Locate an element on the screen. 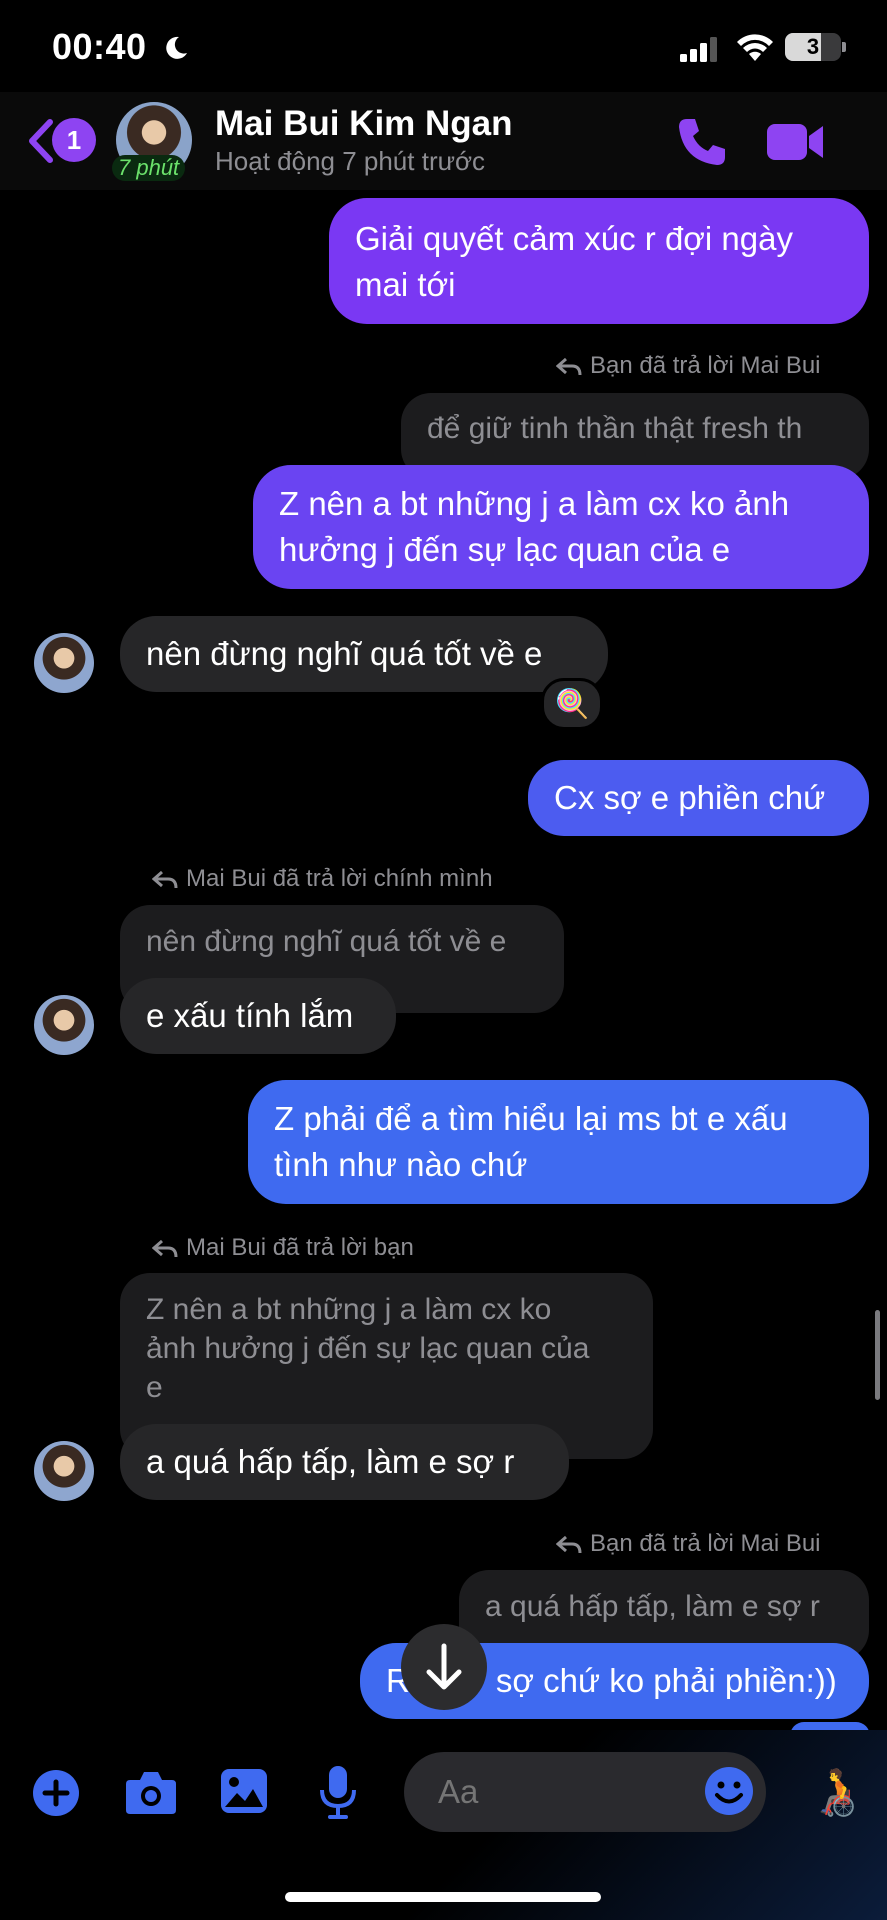 The height and width of the screenshot is (1920, 887). message-text: mai tới is located at coordinates (405, 284).